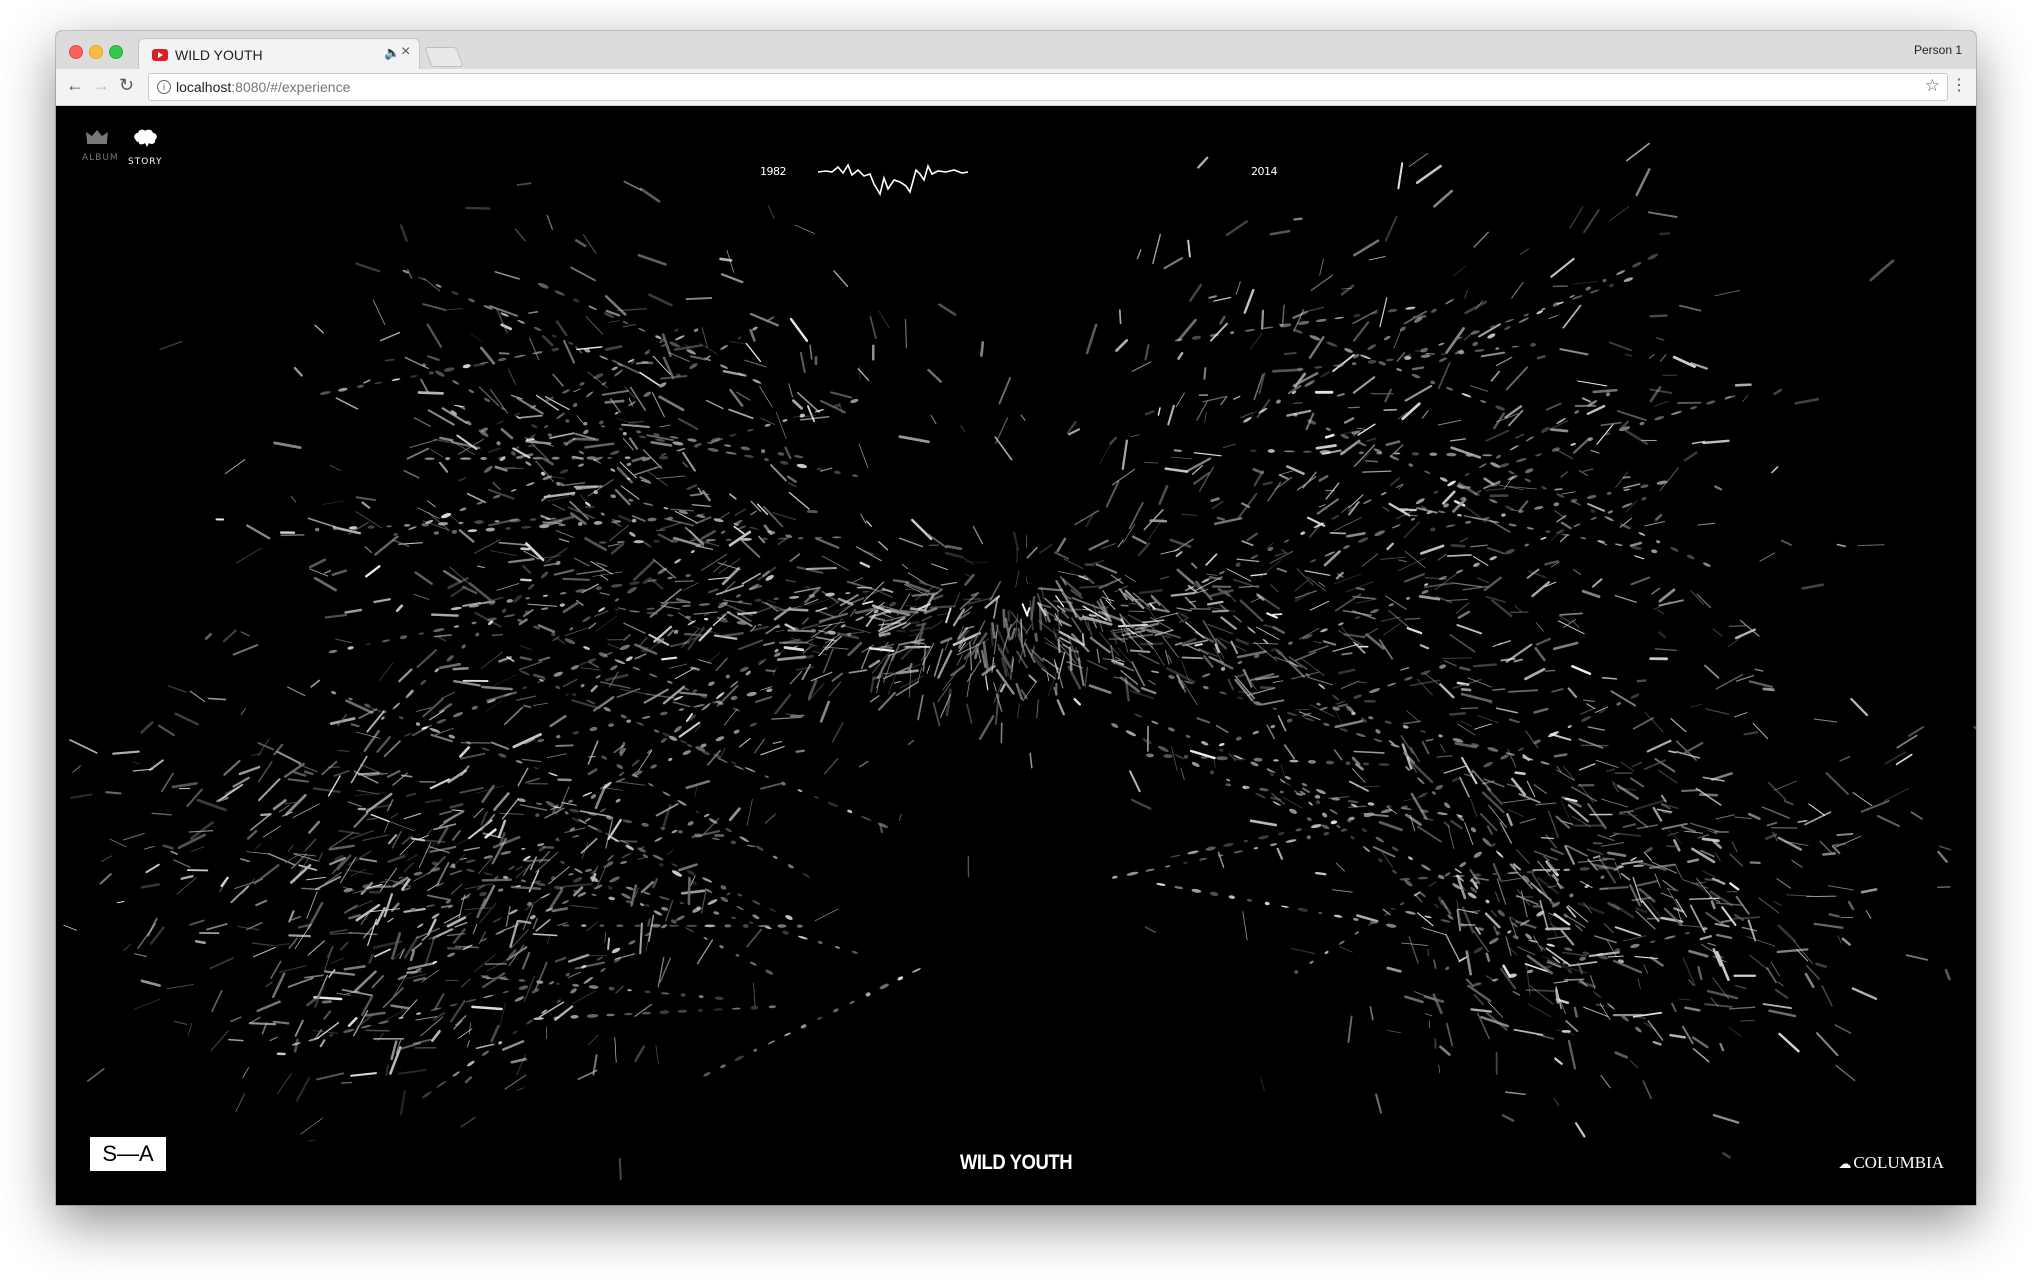  Describe the element at coordinates (1845, 1163) in the screenshot. I see `columbia-mark-icon: ☁` at that location.